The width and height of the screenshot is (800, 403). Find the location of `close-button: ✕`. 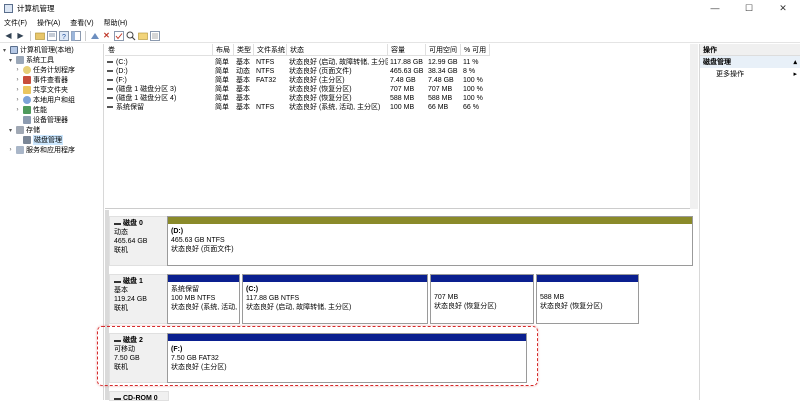

close-button: ✕ is located at coordinates (783, 8).